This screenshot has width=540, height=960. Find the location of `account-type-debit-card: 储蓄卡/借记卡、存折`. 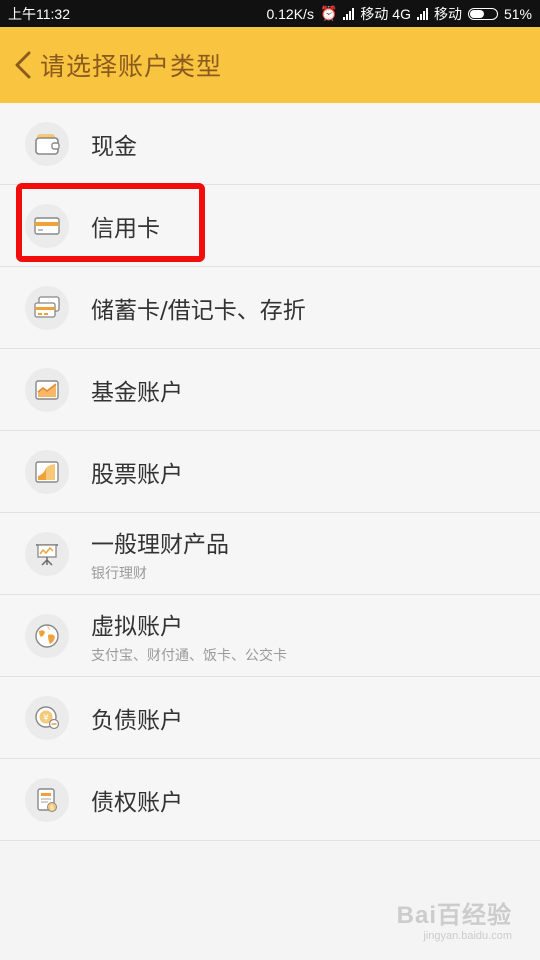

account-type-debit-card: 储蓄卡/借记卡、存折 is located at coordinates (270, 308).